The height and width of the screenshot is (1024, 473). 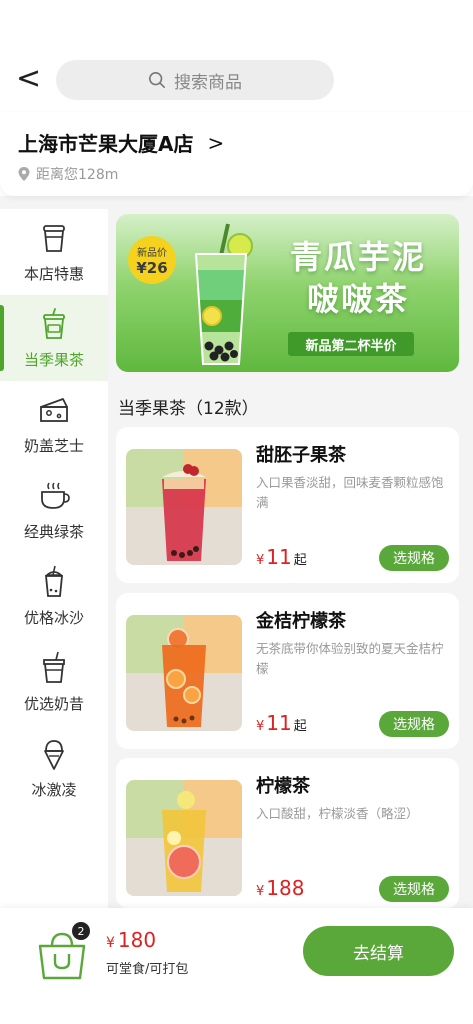 I want to click on product-card: 甜胚子果茶 入口果香淡甜，回味麦香颗粒感饱满 ¥ 11 起 选规格, so click(x=287, y=505).